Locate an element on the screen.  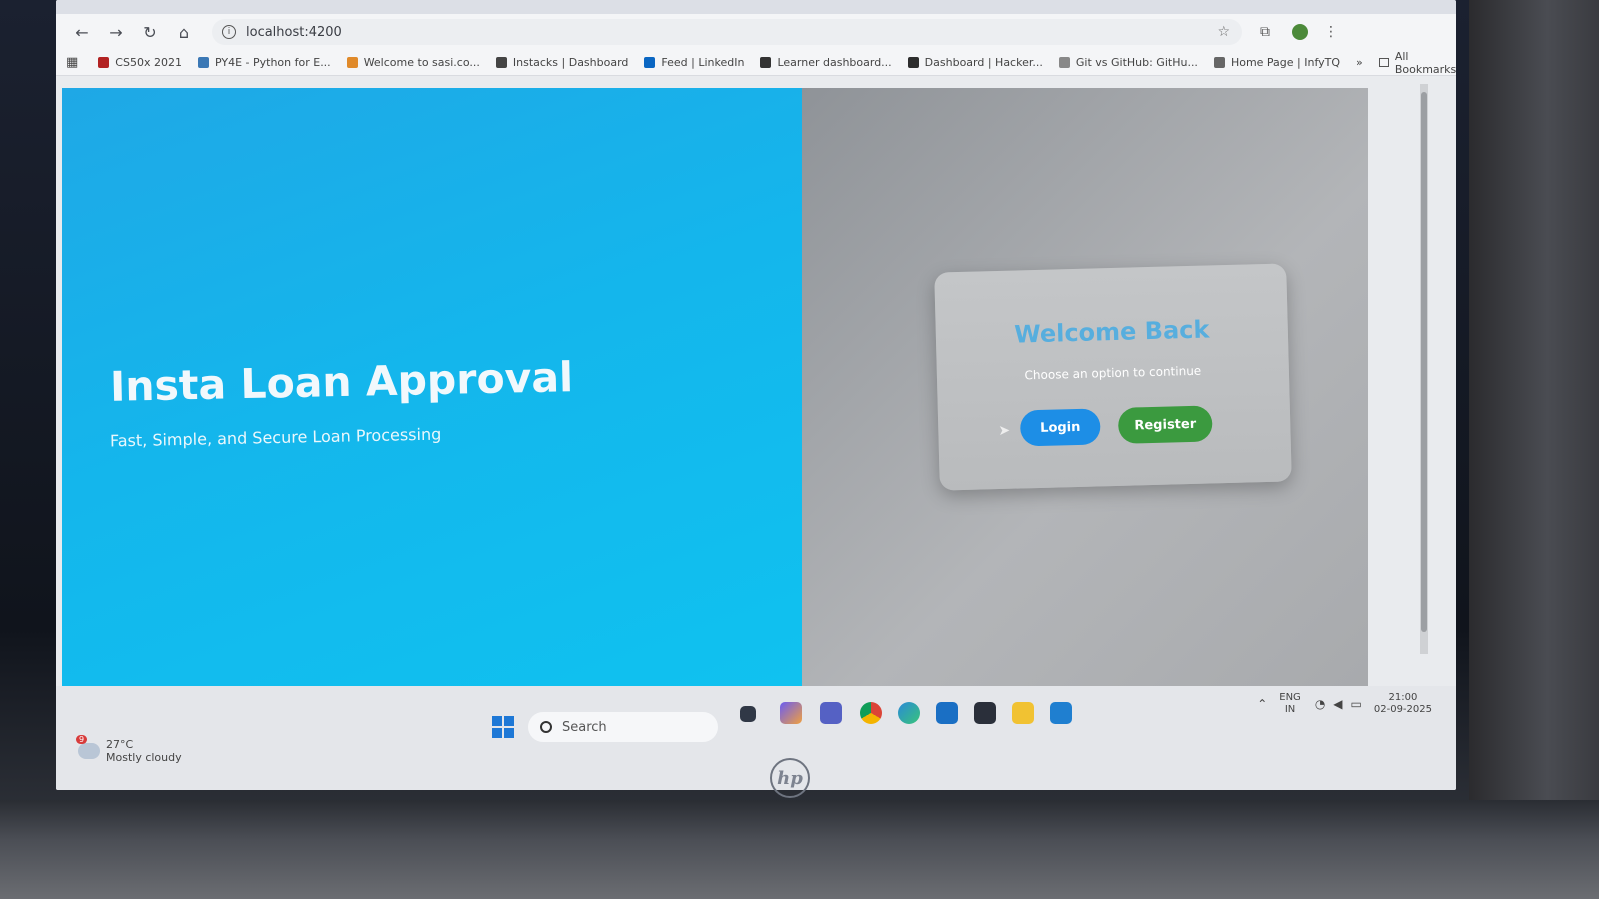
forward-arrow-icon: → is located at coordinates (116, 32).